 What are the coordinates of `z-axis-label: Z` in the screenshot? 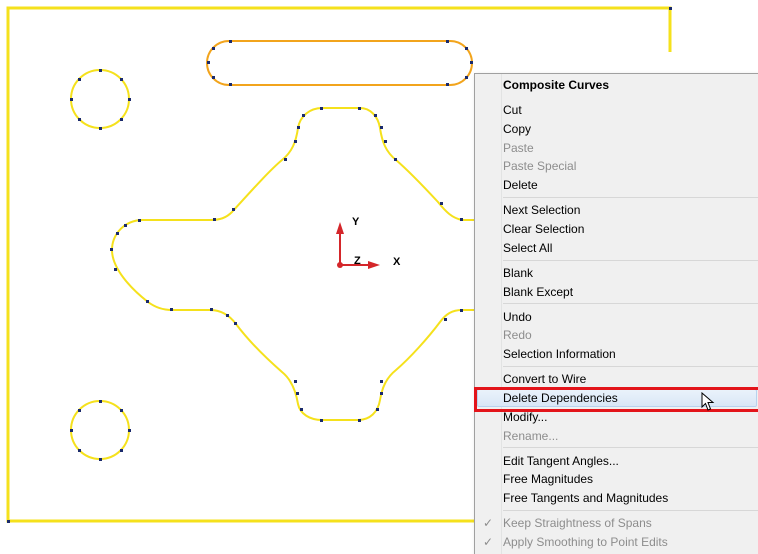 It's located at (357, 261).